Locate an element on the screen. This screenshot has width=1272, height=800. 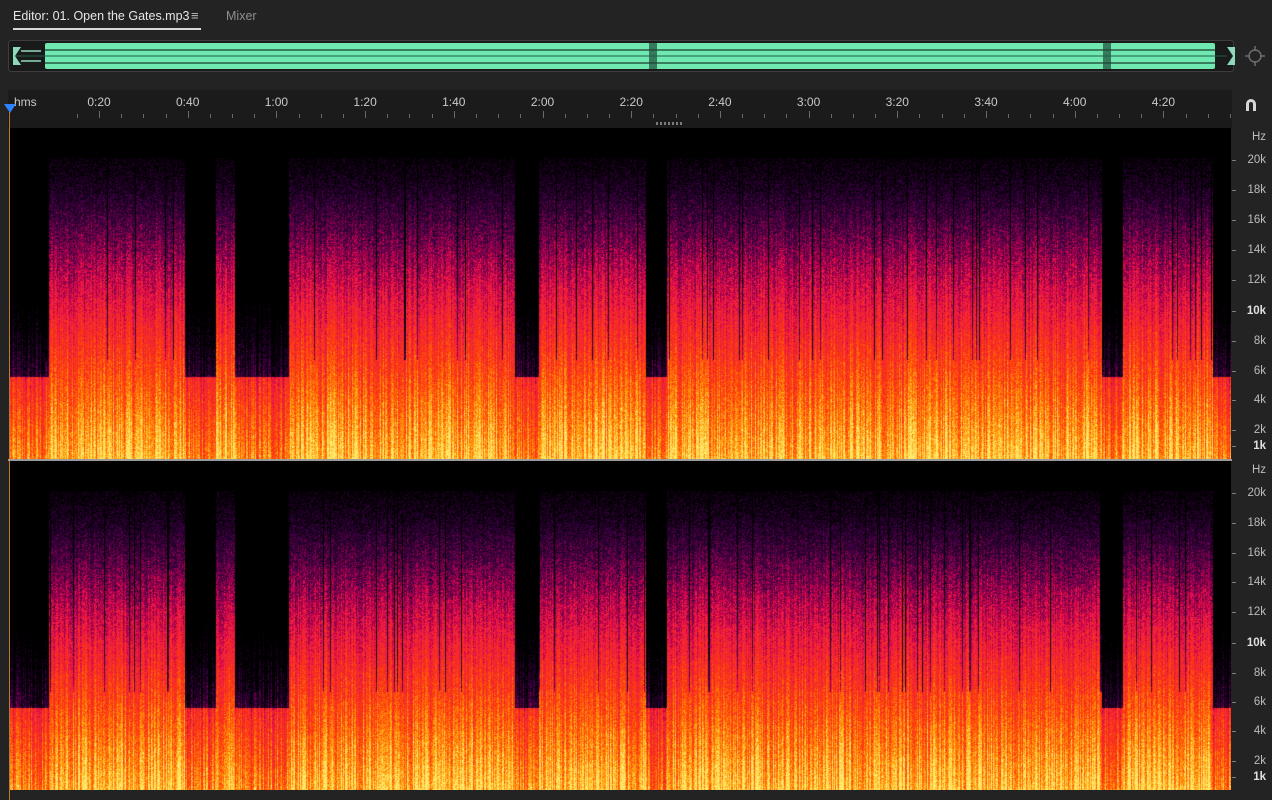
hz-tick-label: 18k is located at coordinates (1256, 522).